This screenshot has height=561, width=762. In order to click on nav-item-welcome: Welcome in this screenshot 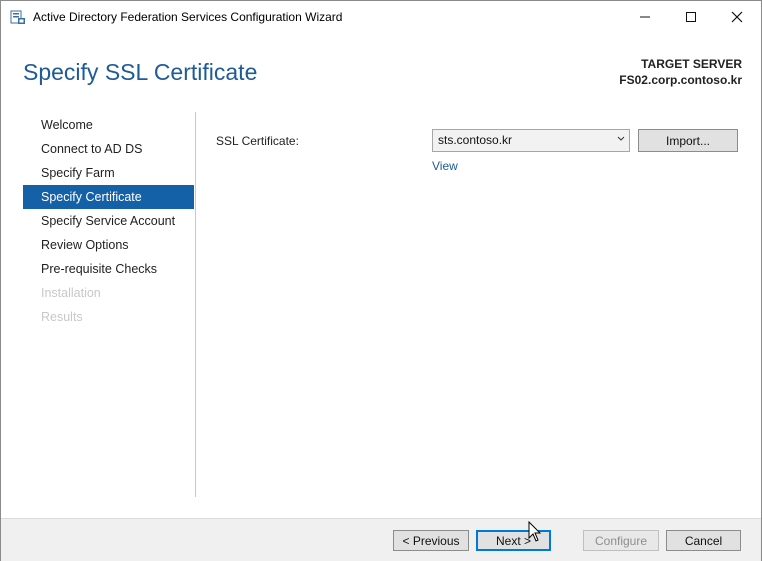, I will do `click(108, 125)`.